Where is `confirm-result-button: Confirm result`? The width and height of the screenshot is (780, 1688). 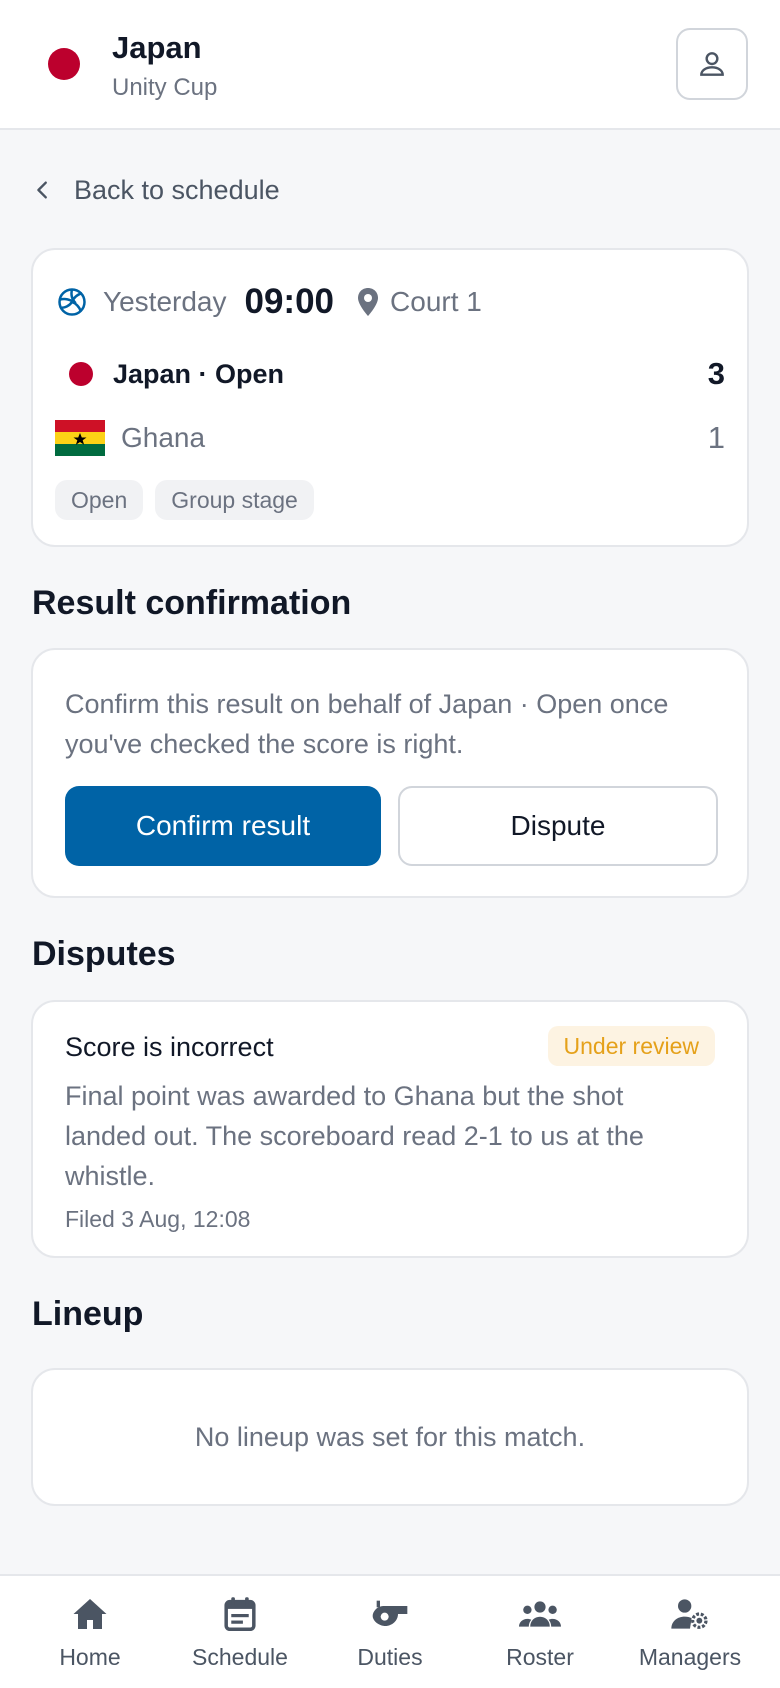 confirm-result-button: Confirm result is located at coordinates (223, 826).